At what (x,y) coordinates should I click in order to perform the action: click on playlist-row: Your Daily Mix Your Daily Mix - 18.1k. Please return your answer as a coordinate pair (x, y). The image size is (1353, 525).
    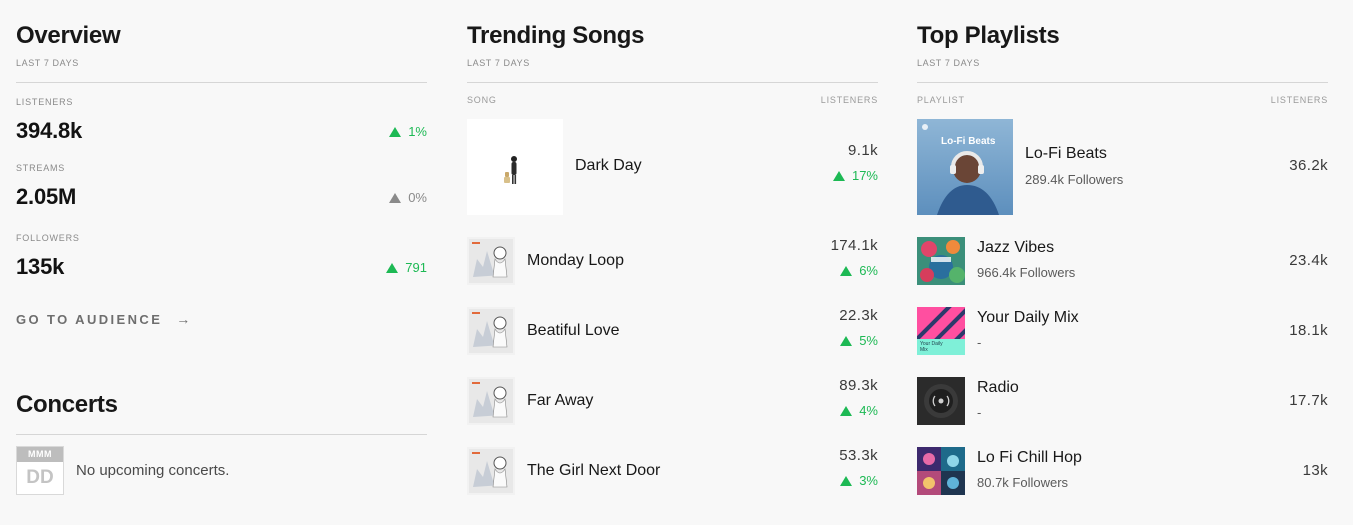
    Looking at the image, I should click on (1122, 331).